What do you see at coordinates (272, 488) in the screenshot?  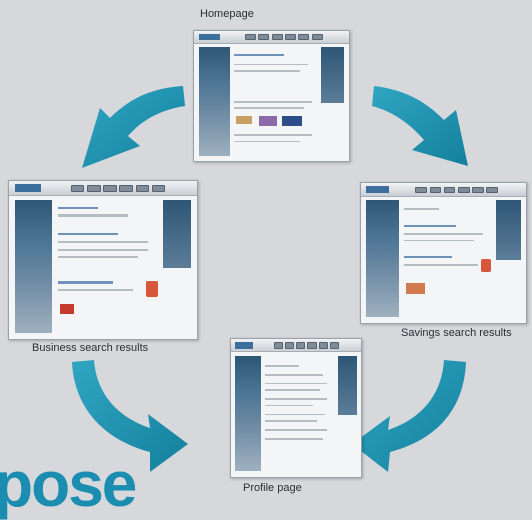 I see `profile-page-label: Profile page` at bounding box center [272, 488].